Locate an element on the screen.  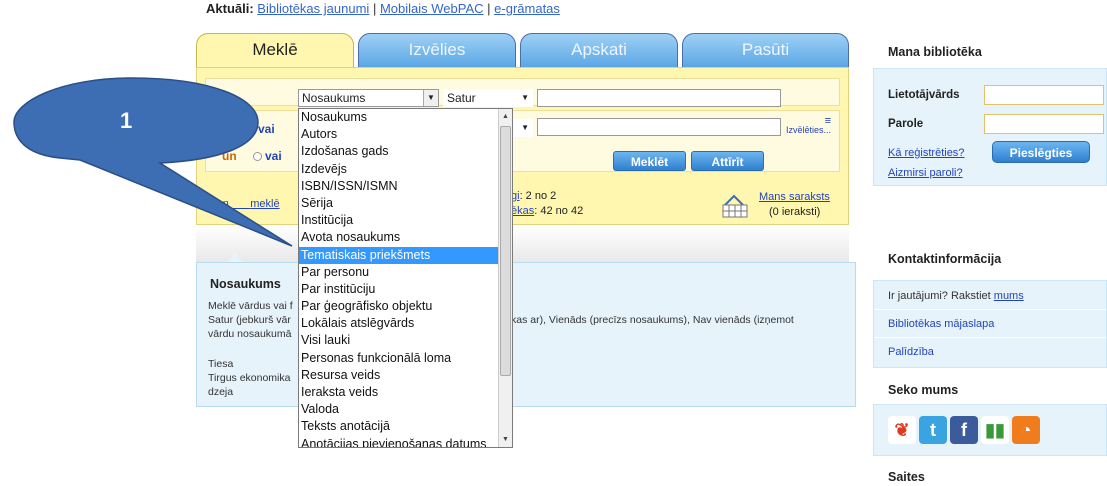
mode-select: Satur ▼ is located at coordinates (488, 98).